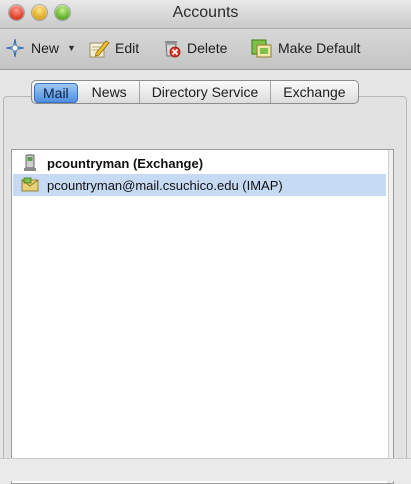  Describe the element at coordinates (30, 163) in the screenshot. I see `exchange-server-icon` at that location.